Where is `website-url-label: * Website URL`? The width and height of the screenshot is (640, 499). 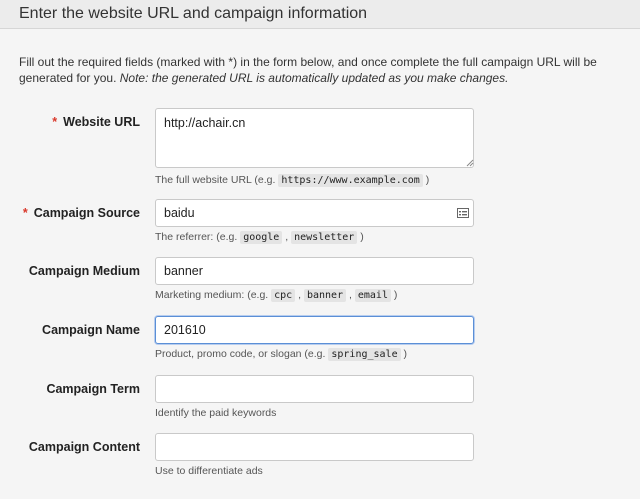
website-url-label: * Website URL is located at coordinates (96, 122).